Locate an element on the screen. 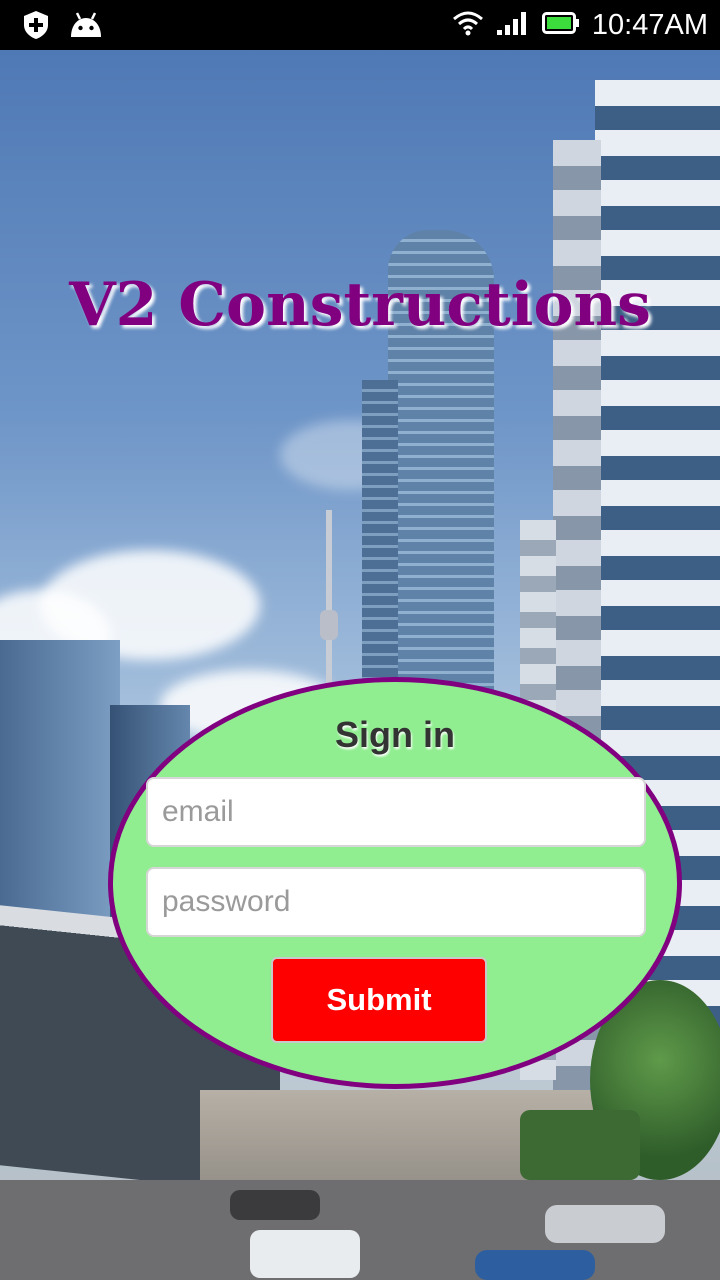  tv-tower is located at coordinates (329, 600).